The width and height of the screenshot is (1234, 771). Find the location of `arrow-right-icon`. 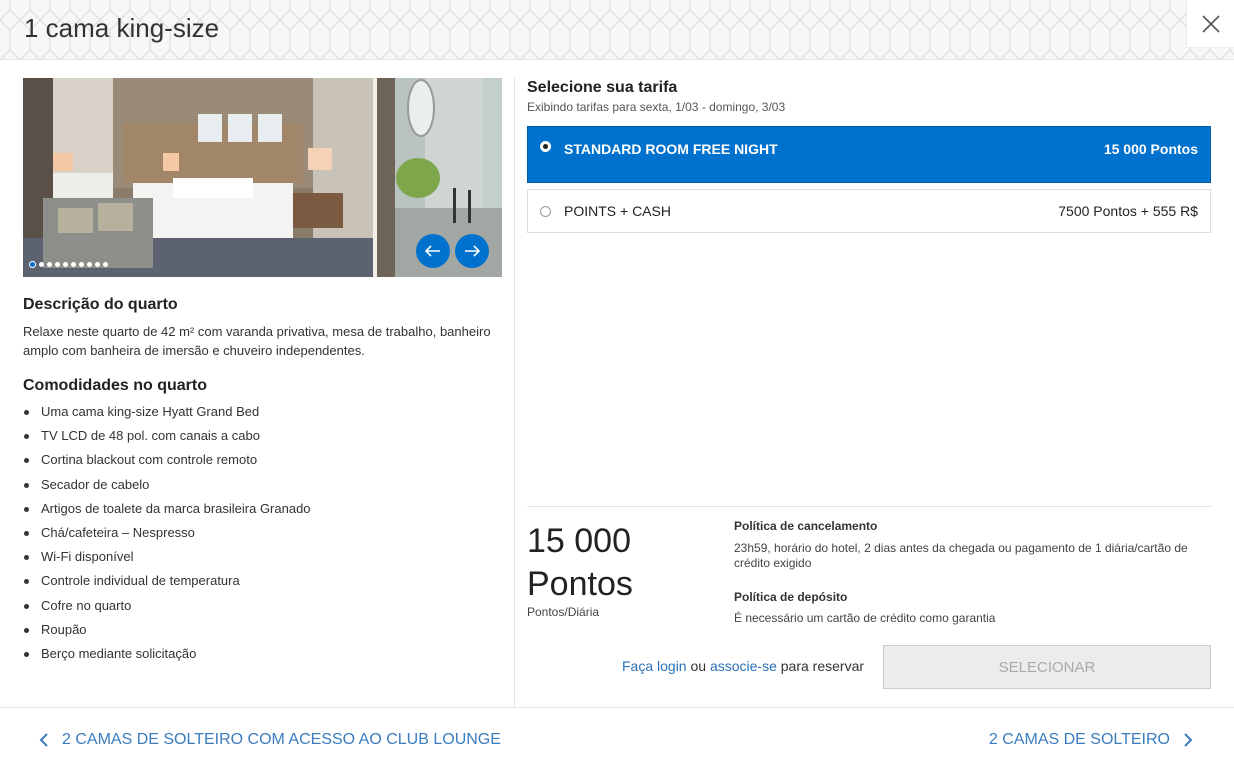

arrow-right-icon is located at coordinates (472, 251).